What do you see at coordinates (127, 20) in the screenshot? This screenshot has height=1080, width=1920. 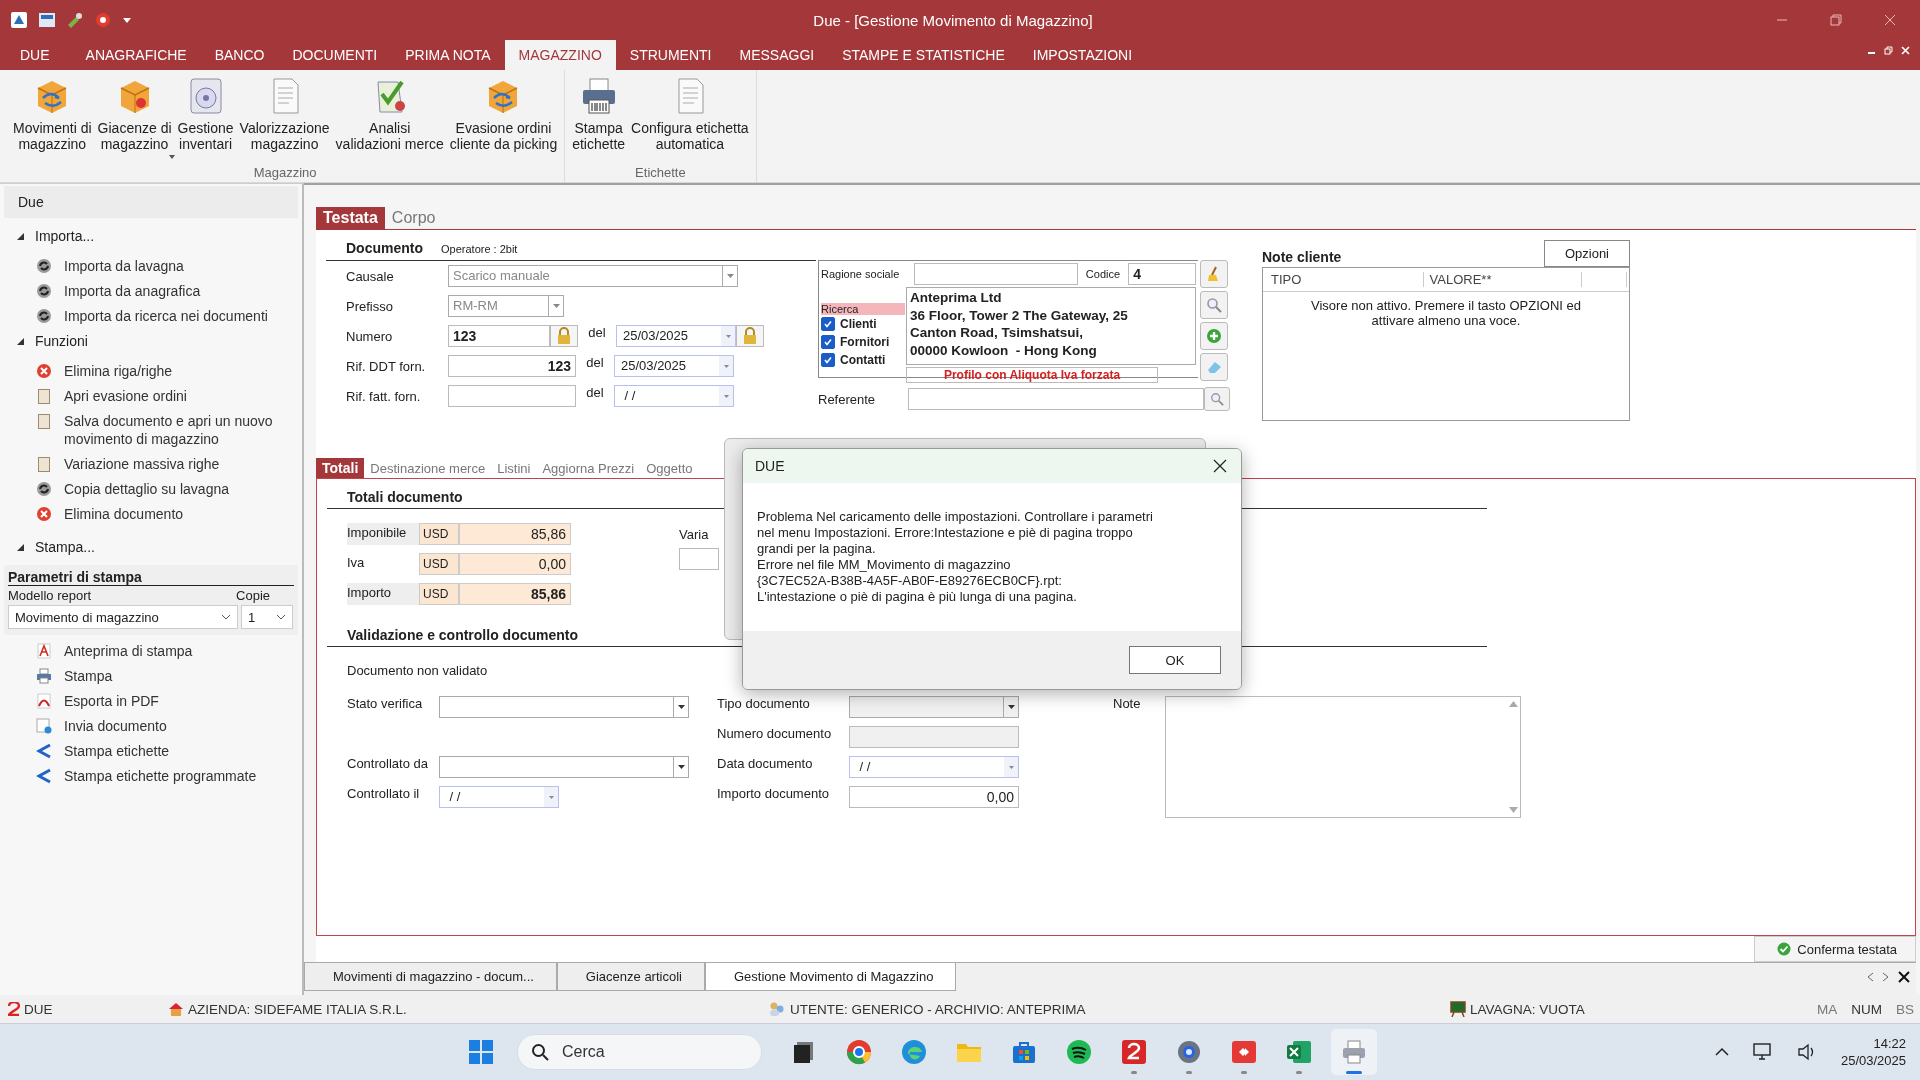 I see `dropdown-icon` at bounding box center [127, 20].